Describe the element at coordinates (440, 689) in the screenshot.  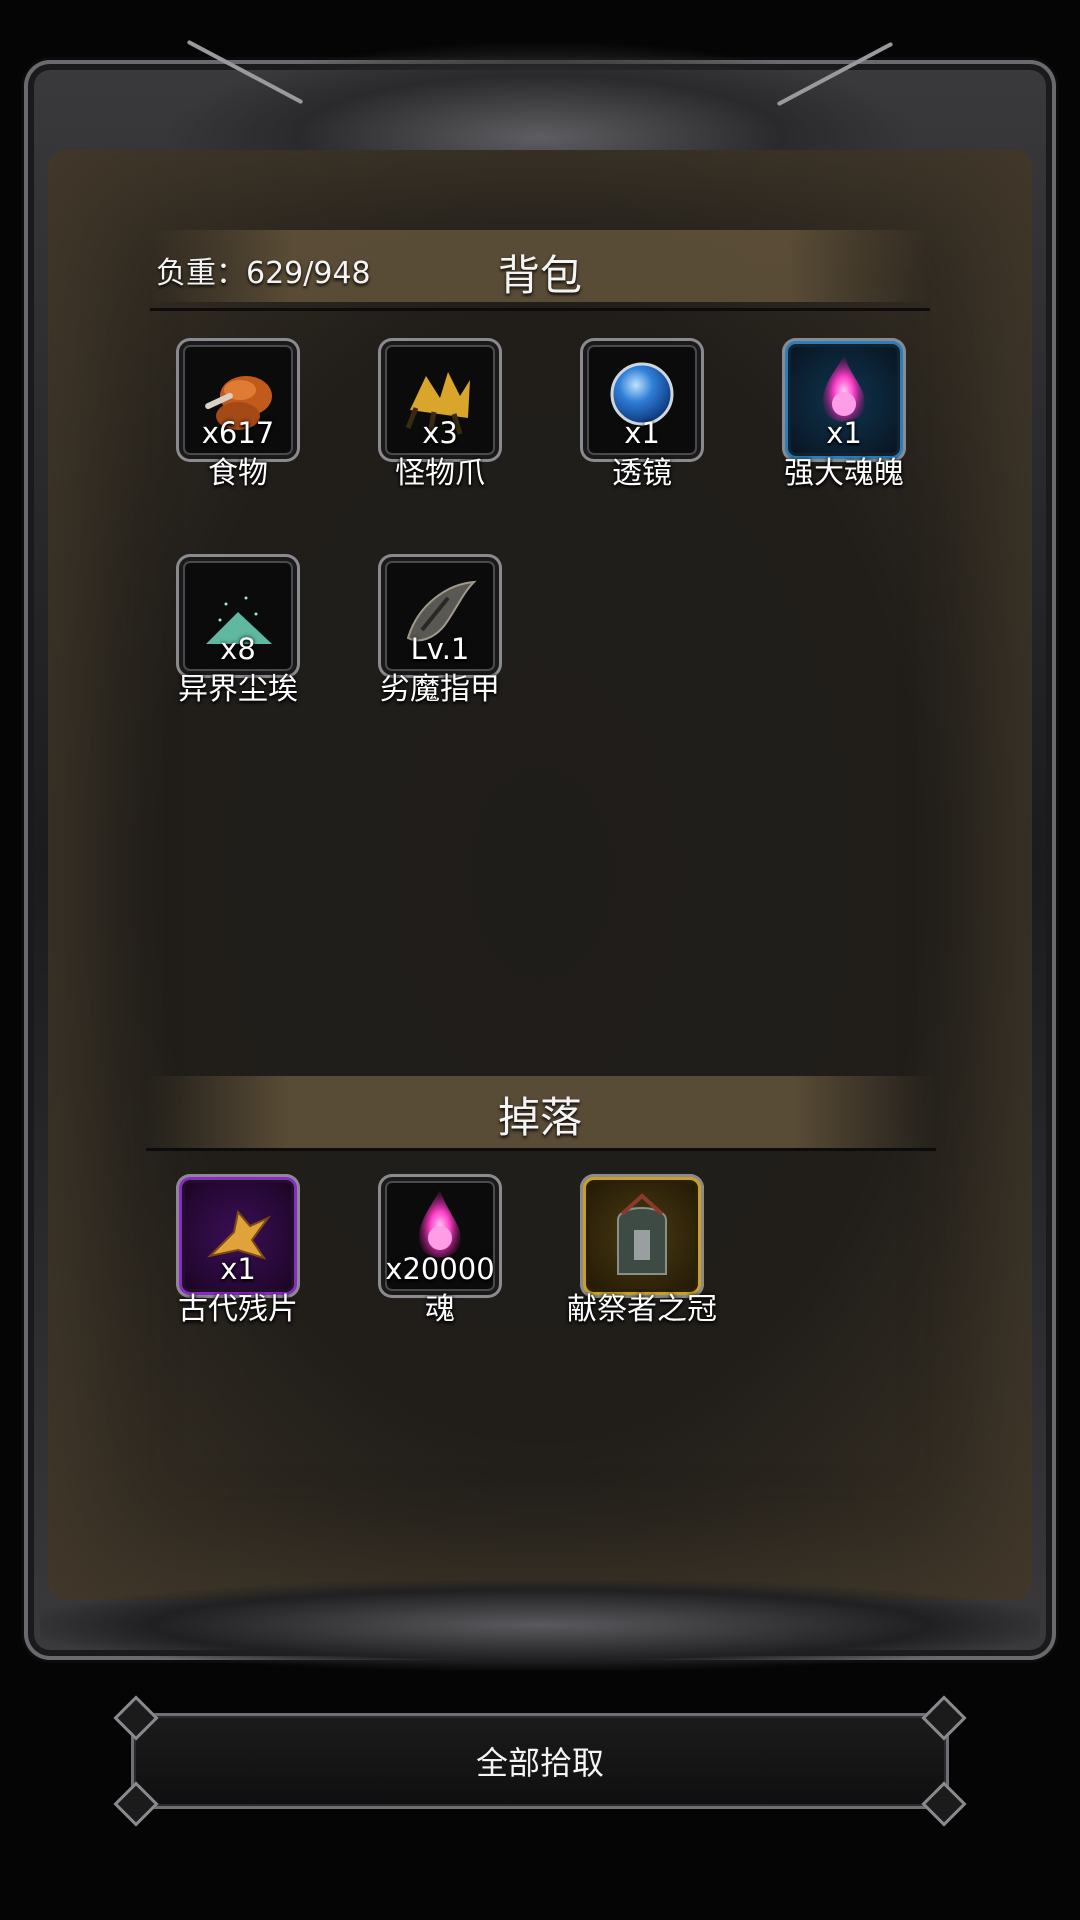
I see `item-name: 劣魔指甲` at that location.